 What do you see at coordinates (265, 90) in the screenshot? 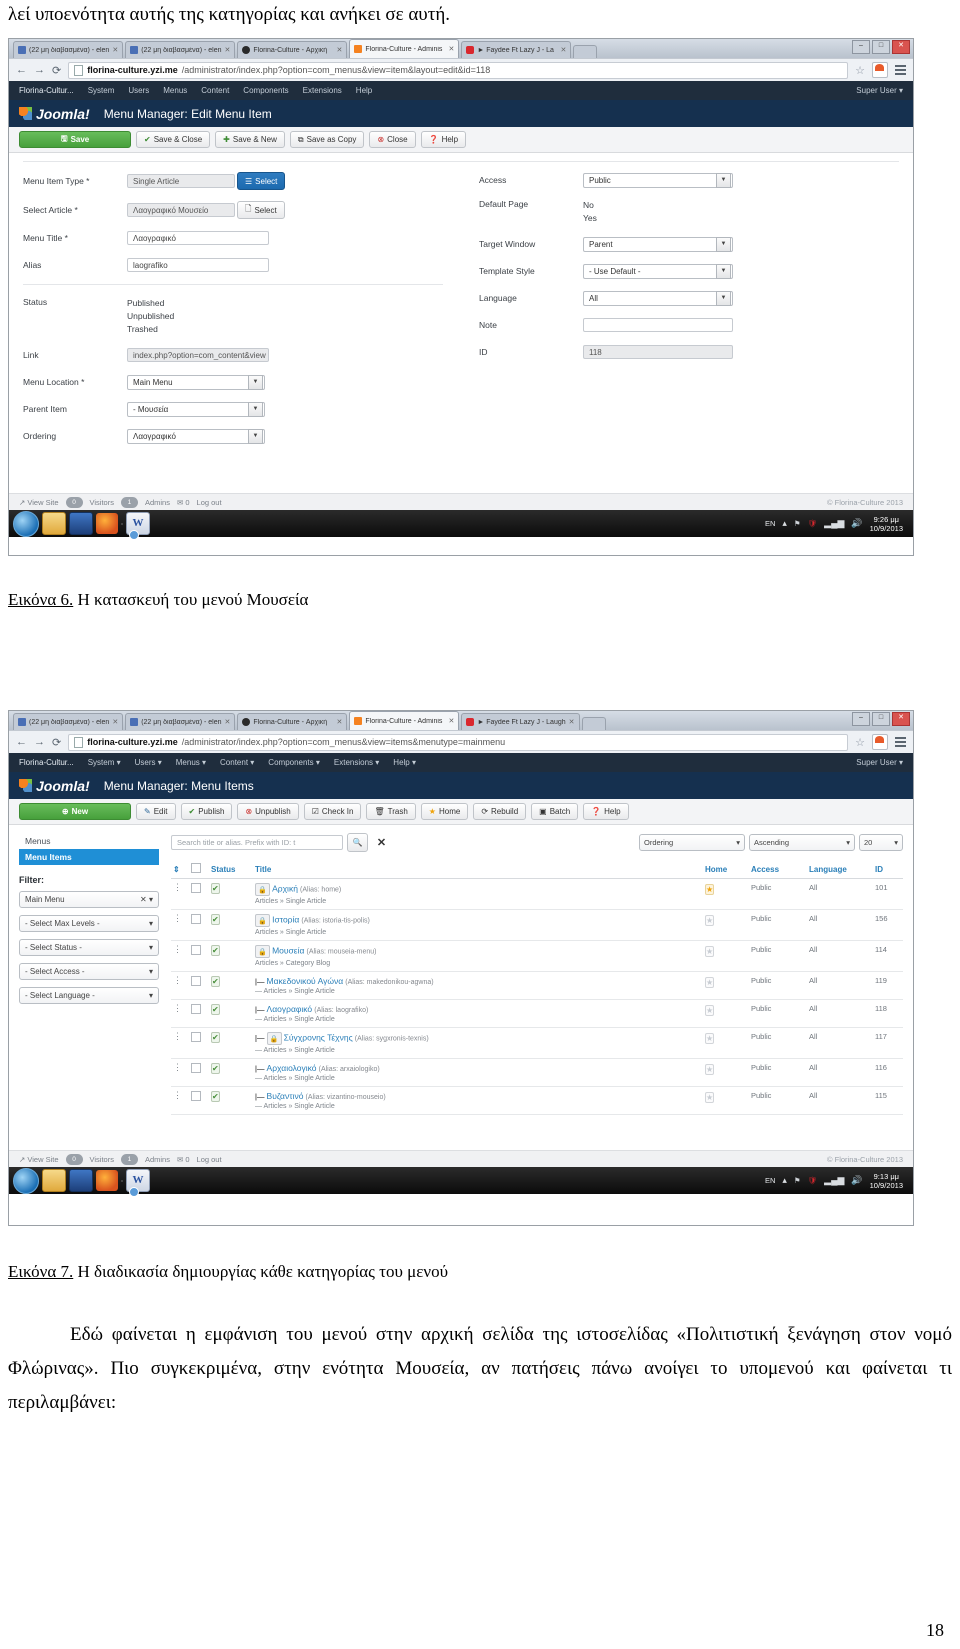
I see `menu-components: Components` at bounding box center [265, 90].